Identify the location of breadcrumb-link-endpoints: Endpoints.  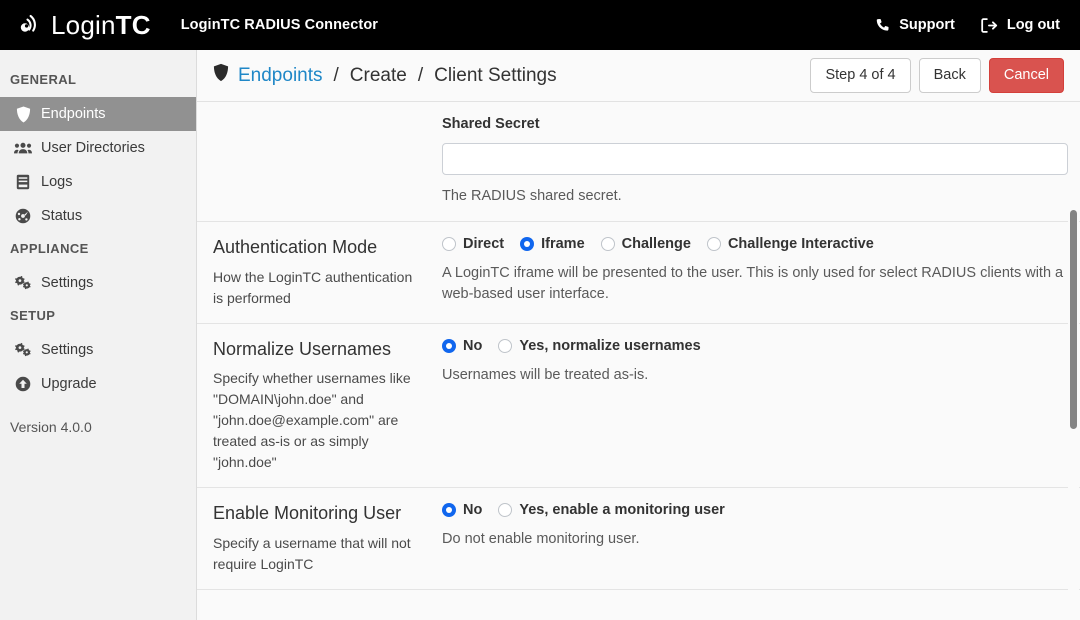
(280, 76).